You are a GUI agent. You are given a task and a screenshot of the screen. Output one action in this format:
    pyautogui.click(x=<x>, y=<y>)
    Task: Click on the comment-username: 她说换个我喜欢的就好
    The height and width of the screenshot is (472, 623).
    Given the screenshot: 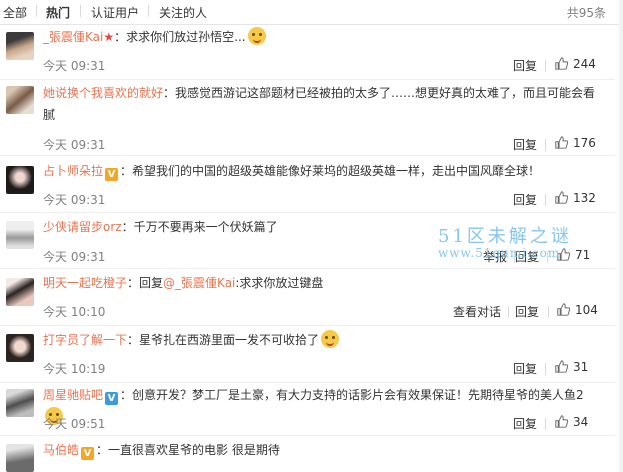 What is the action you would take?
    pyautogui.click(x=103, y=93)
    